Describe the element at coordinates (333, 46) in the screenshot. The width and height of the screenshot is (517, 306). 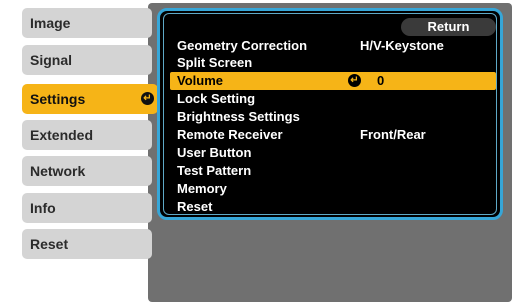
I see `menu-item-geometry-correction: Geometry Correction H/V-Keystone` at that location.